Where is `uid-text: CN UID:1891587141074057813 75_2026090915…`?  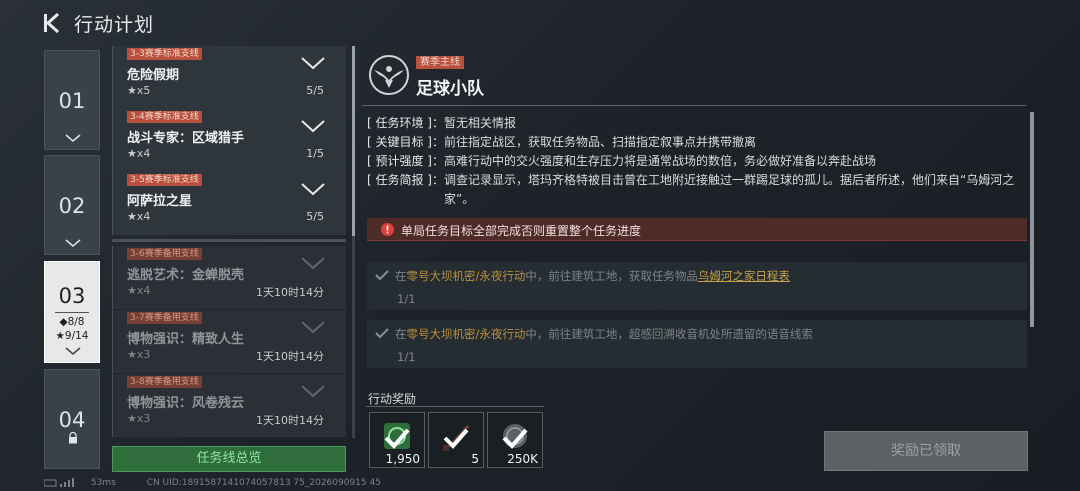 uid-text: CN UID:1891587141074057813 75_2026090915… is located at coordinates (263, 483).